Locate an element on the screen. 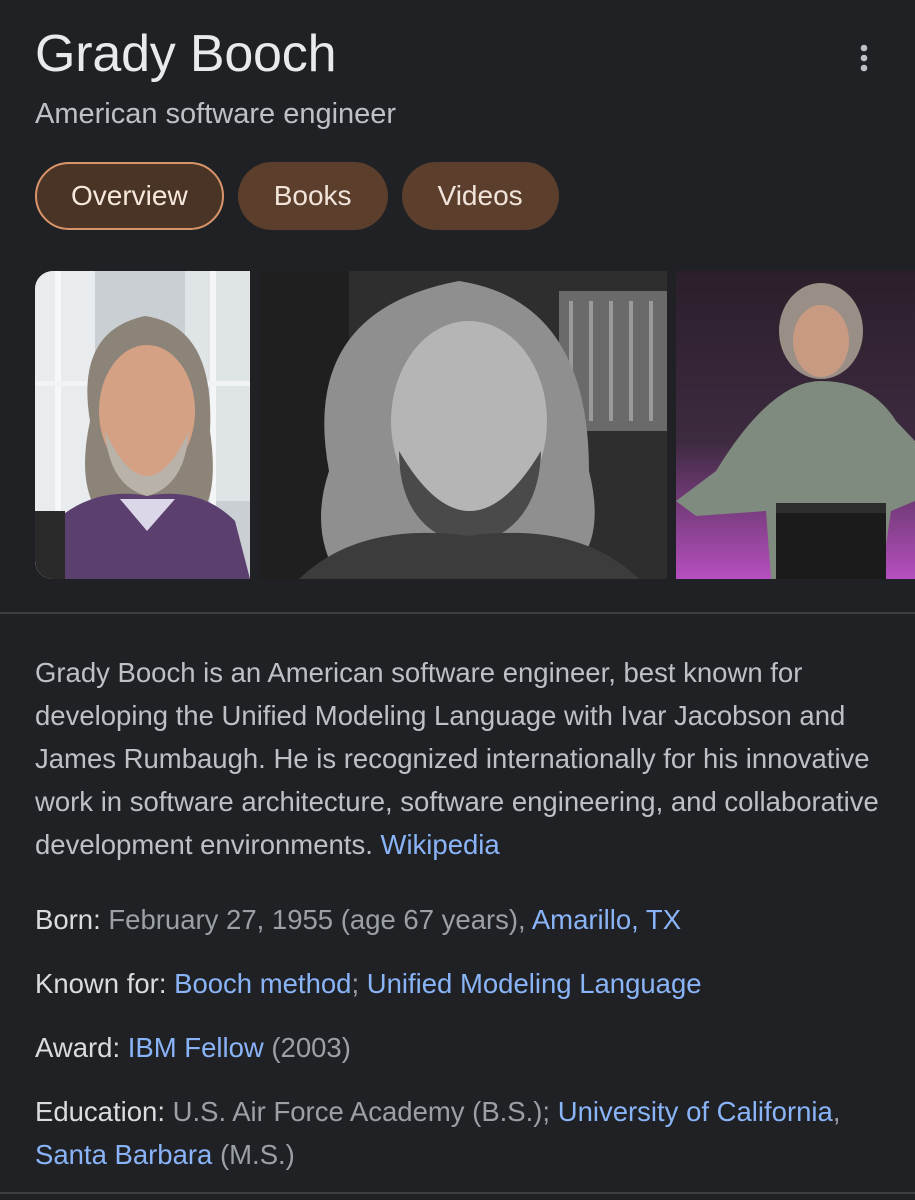  uc-link: University of California is located at coordinates (695, 1111).